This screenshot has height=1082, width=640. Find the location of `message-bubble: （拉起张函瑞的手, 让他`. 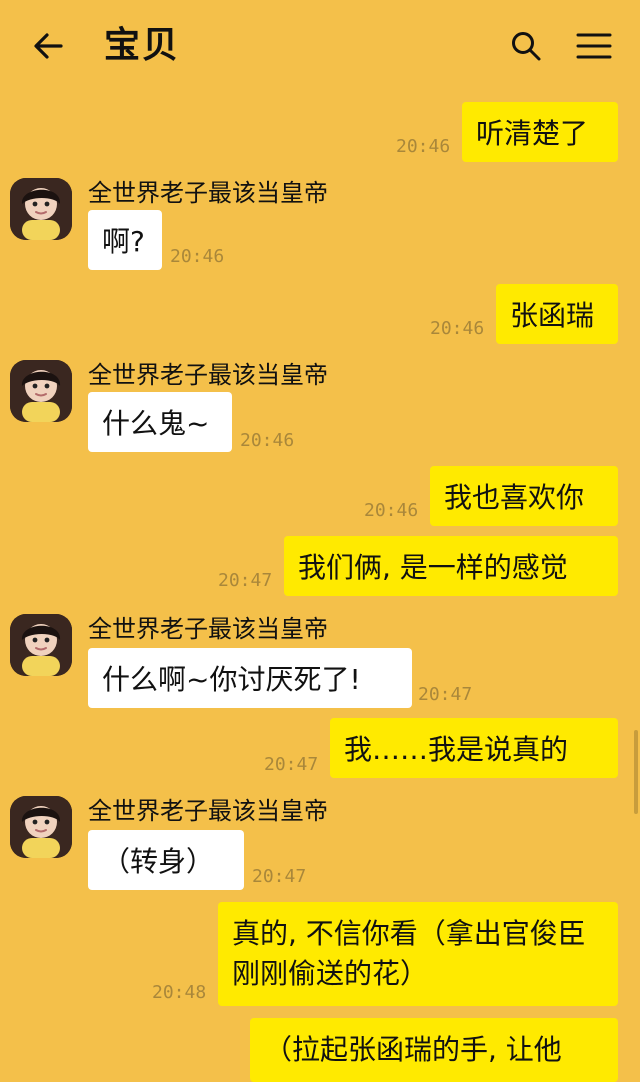

message-bubble: （拉起张函瑞的手, 让他 is located at coordinates (434, 1050).